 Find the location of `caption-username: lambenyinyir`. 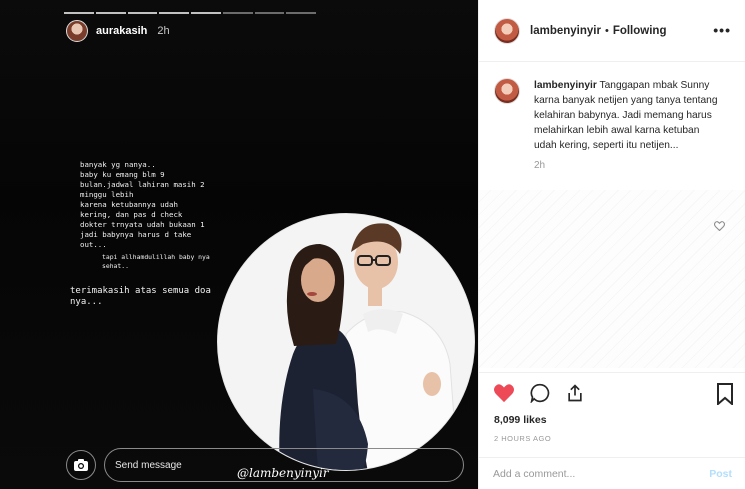

caption-username: lambenyinyir is located at coordinates (565, 85).